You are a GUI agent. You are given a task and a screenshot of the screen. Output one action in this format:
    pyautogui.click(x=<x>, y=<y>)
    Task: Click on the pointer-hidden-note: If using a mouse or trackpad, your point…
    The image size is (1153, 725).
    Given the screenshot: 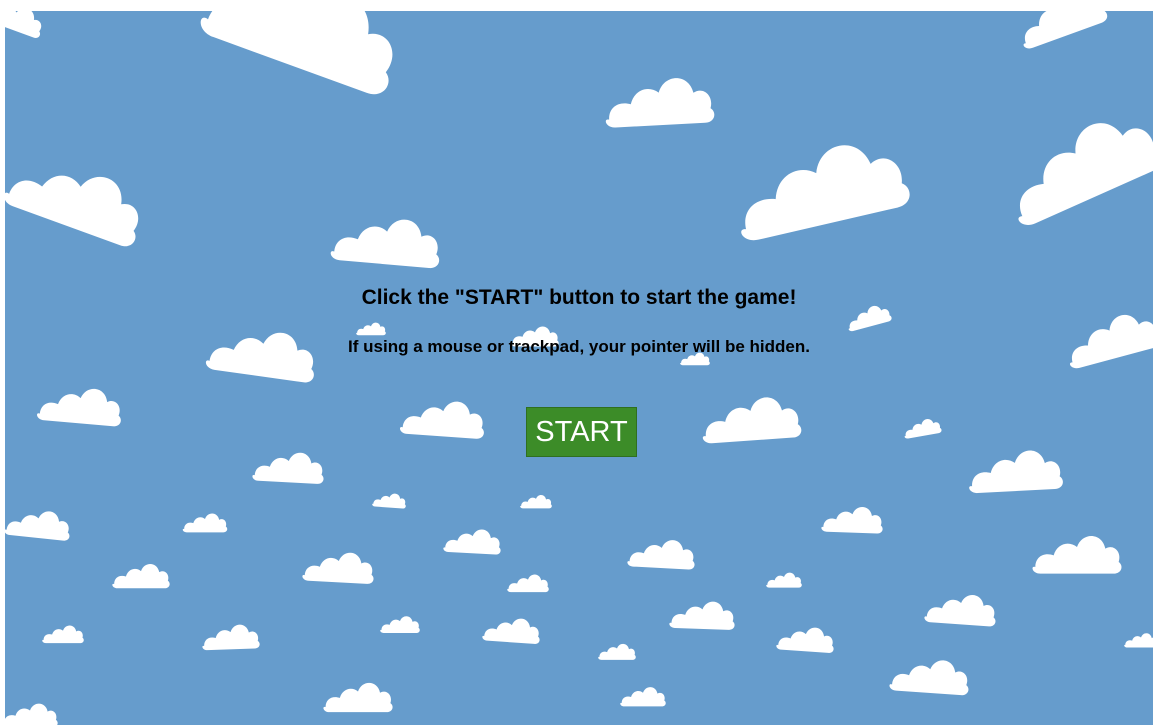 What is the action you would take?
    pyautogui.click(x=579, y=346)
    